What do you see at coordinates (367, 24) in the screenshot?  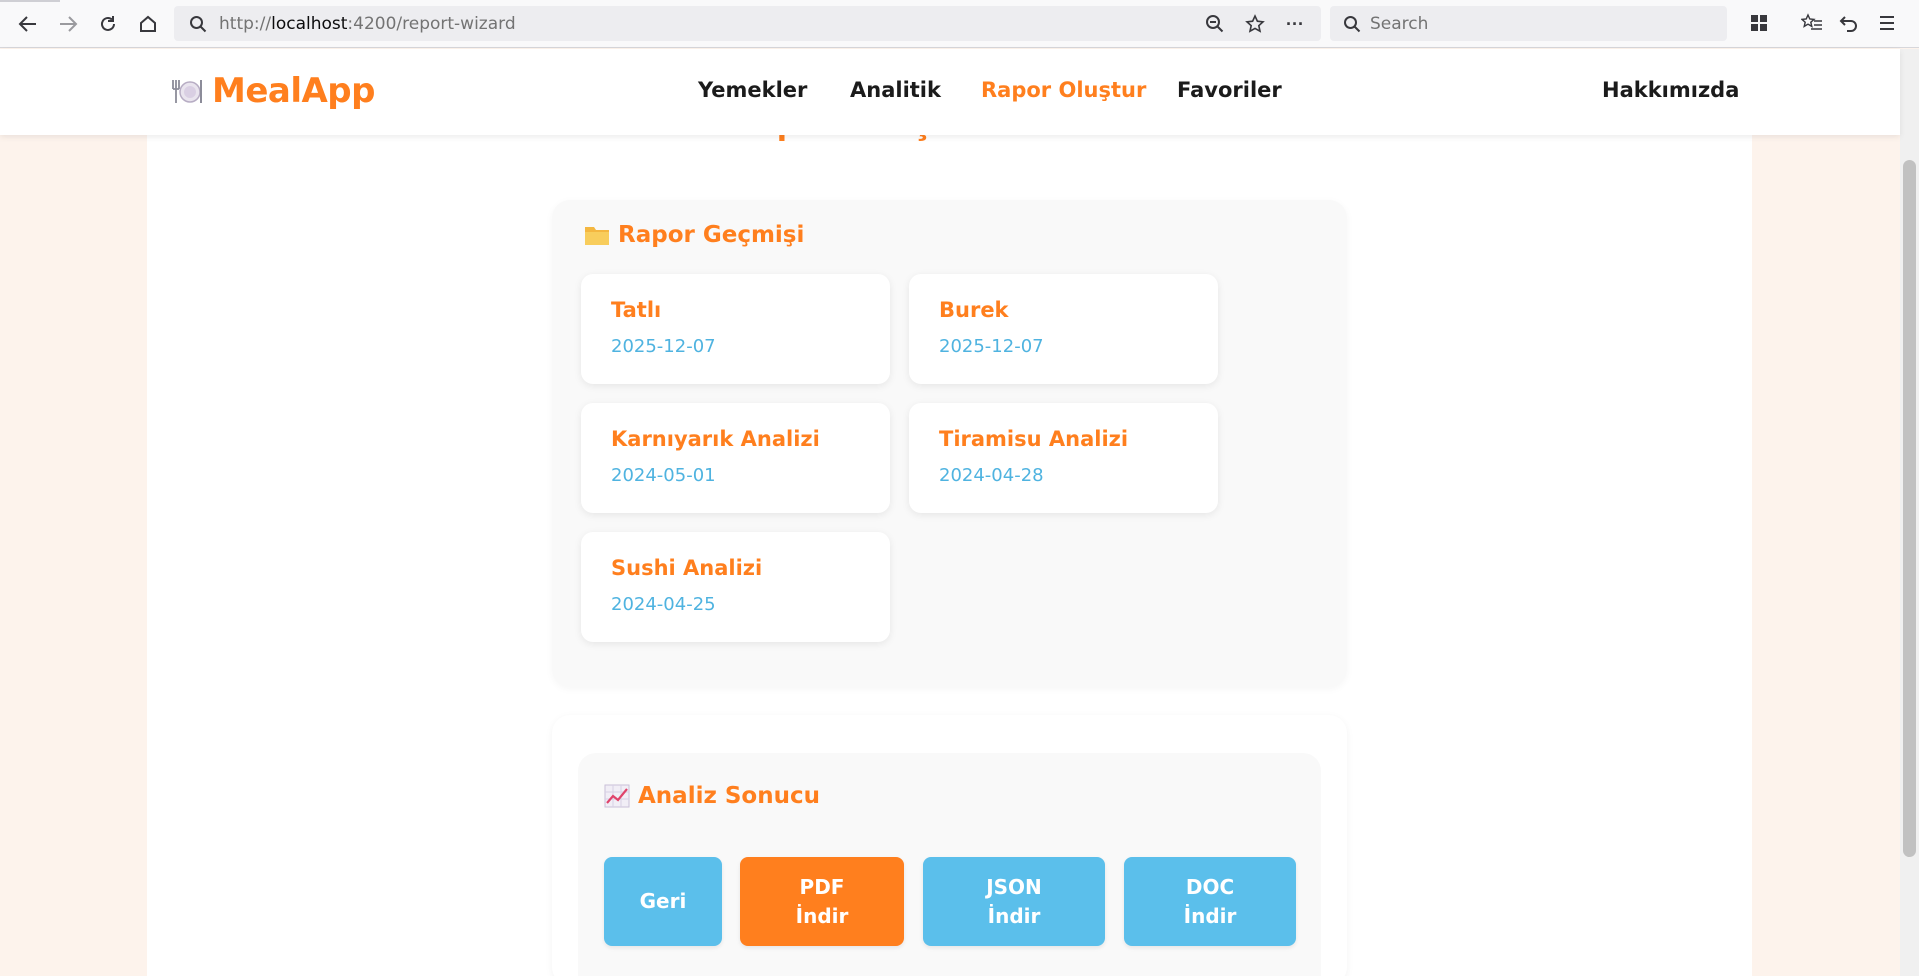 I see `url-text: http://localhost:4200/report-wizard` at bounding box center [367, 24].